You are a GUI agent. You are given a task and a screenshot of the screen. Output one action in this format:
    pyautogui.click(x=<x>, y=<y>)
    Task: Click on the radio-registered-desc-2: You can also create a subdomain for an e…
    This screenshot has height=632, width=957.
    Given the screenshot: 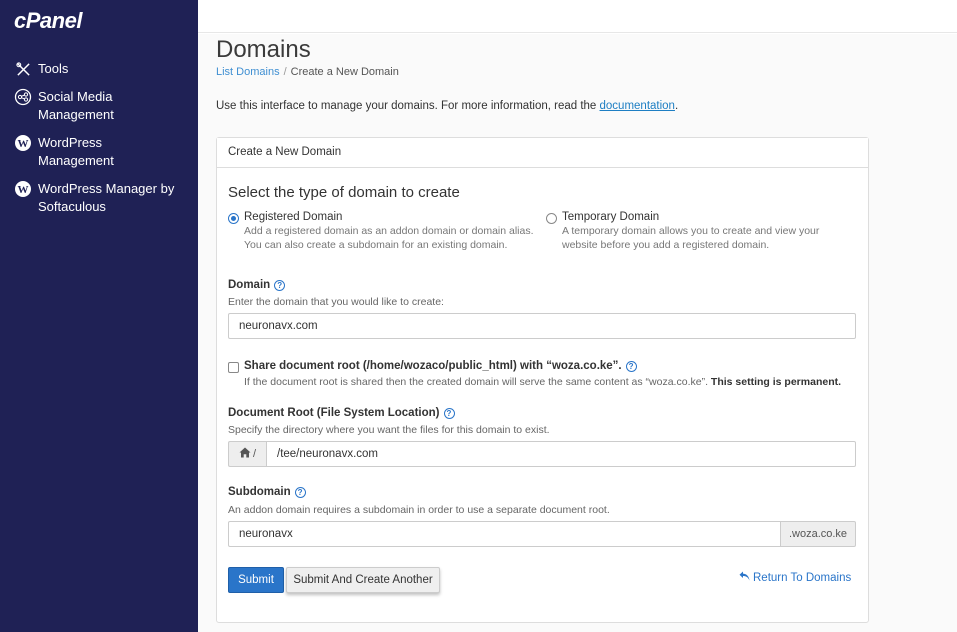 What is the action you would take?
    pyautogui.click(x=376, y=245)
    